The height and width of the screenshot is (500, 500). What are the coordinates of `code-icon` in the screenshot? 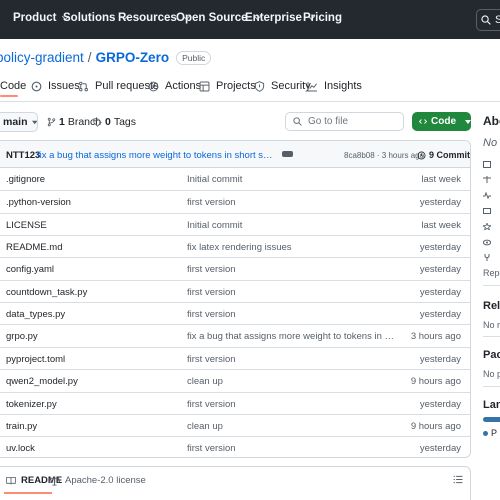 It's located at (423, 121).